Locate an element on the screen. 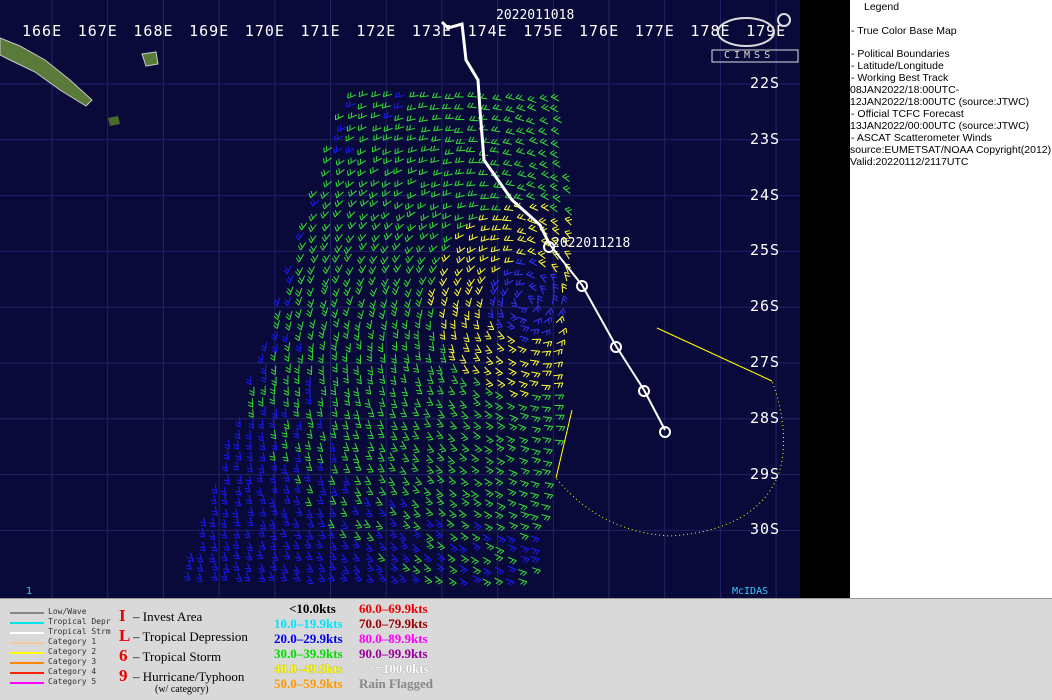 Image resolution: width=1052 pixels, height=700 pixels. lon-label: 173E is located at coordinates (432, 31).